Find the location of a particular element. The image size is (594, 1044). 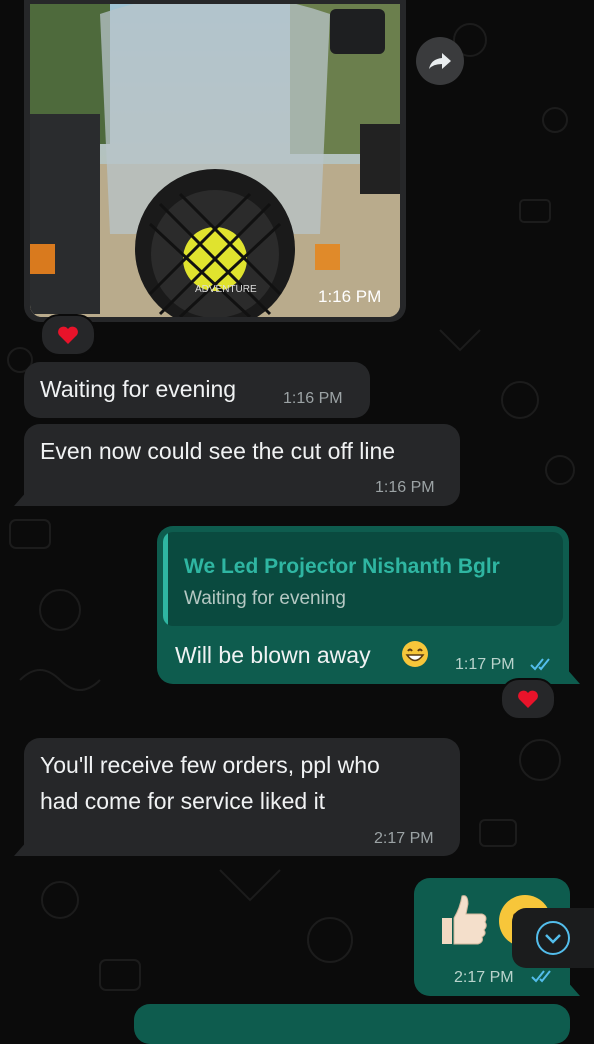

quote-author: We Led Projector Nishanth Bglr is located at coordinates (342, 566).